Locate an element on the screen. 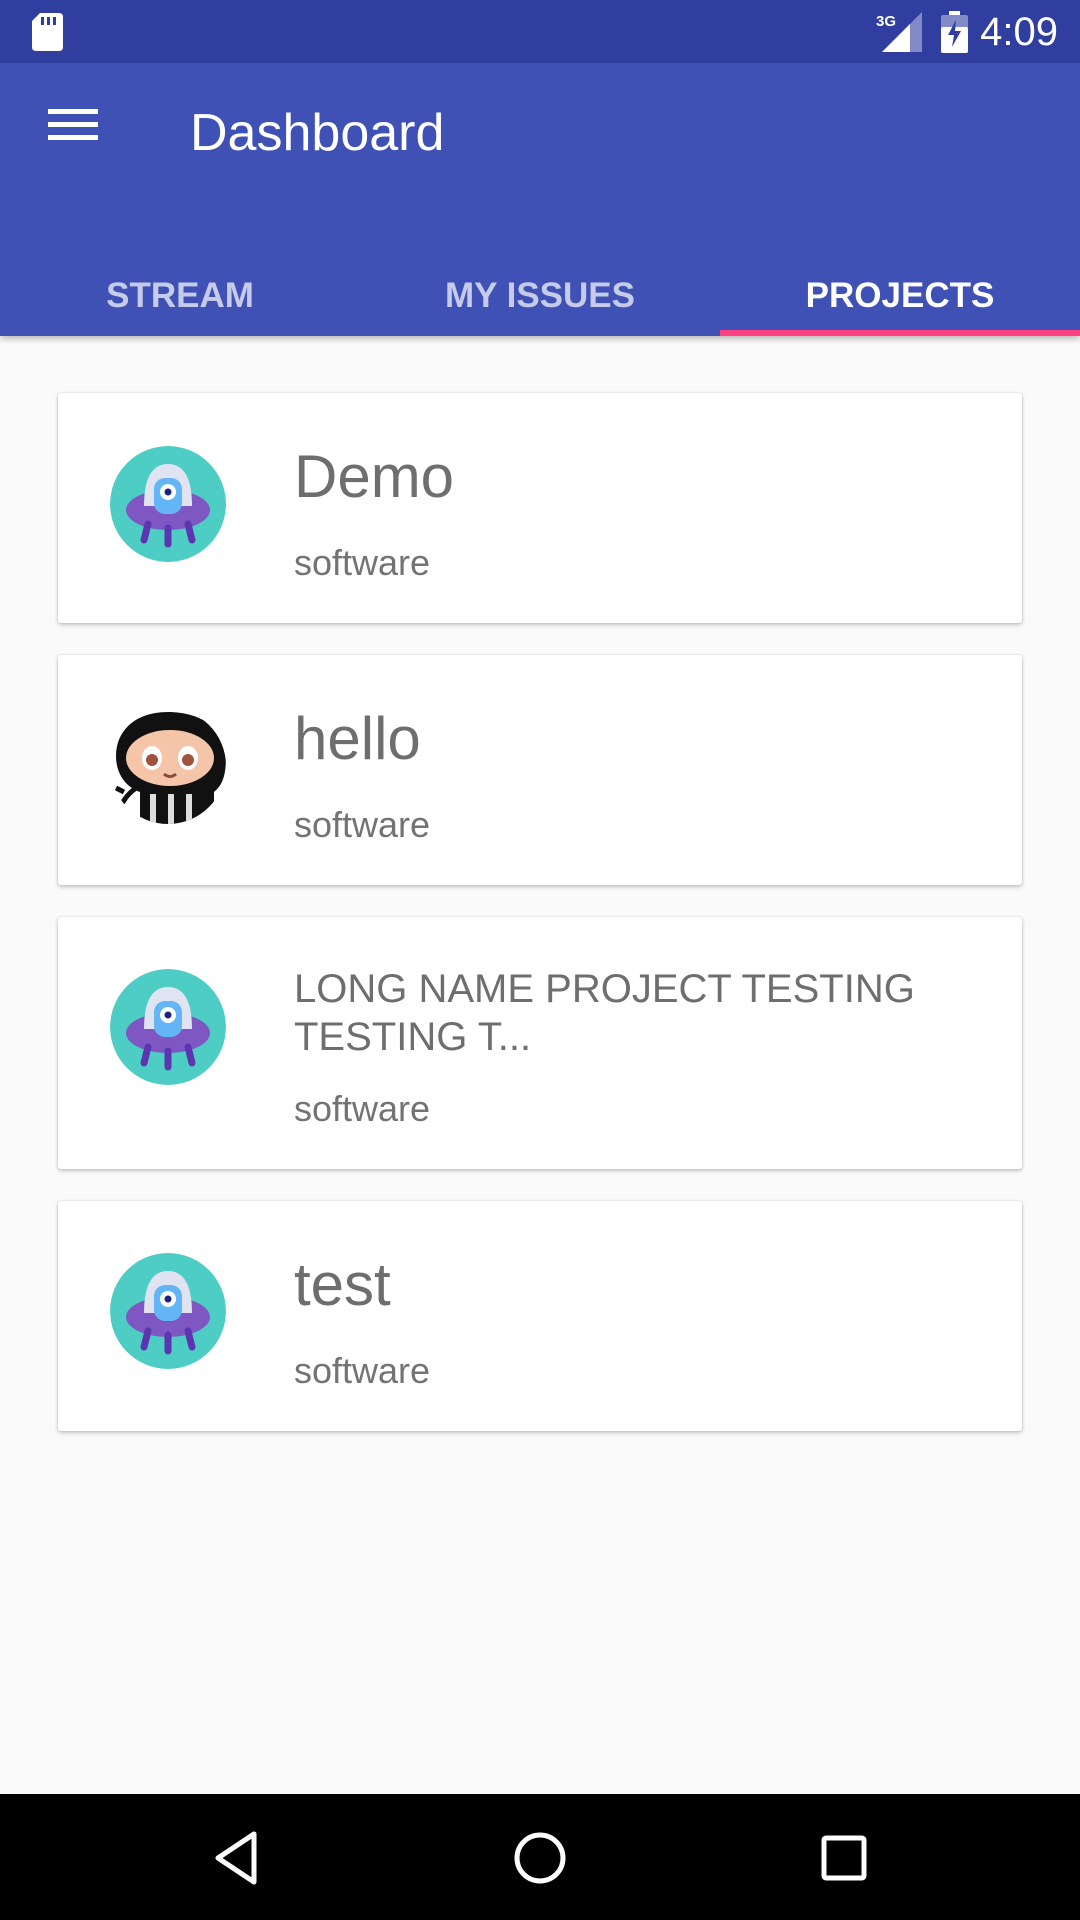  project-name: hello is located at coordinates (357, 738).